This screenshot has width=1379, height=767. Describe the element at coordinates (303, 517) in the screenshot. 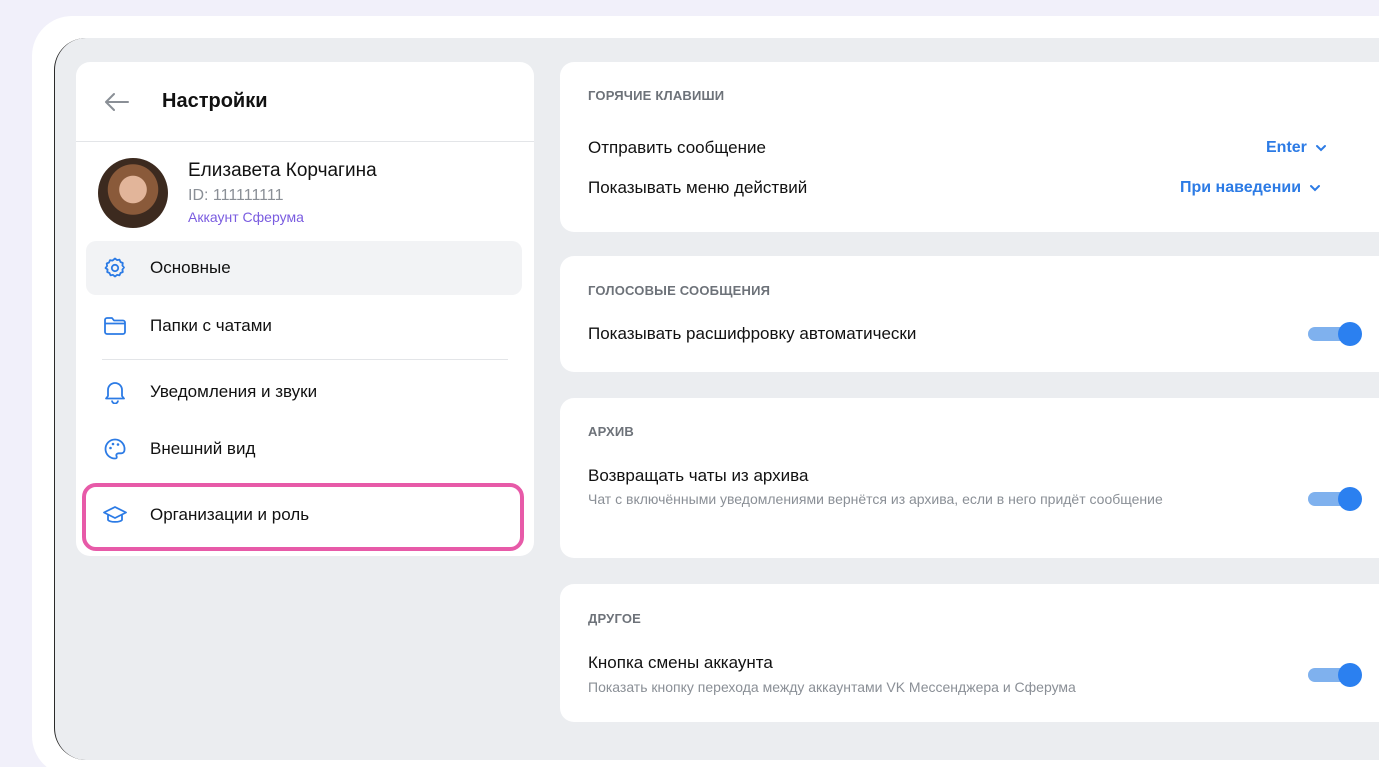

I see `highlight-outline` at that location.